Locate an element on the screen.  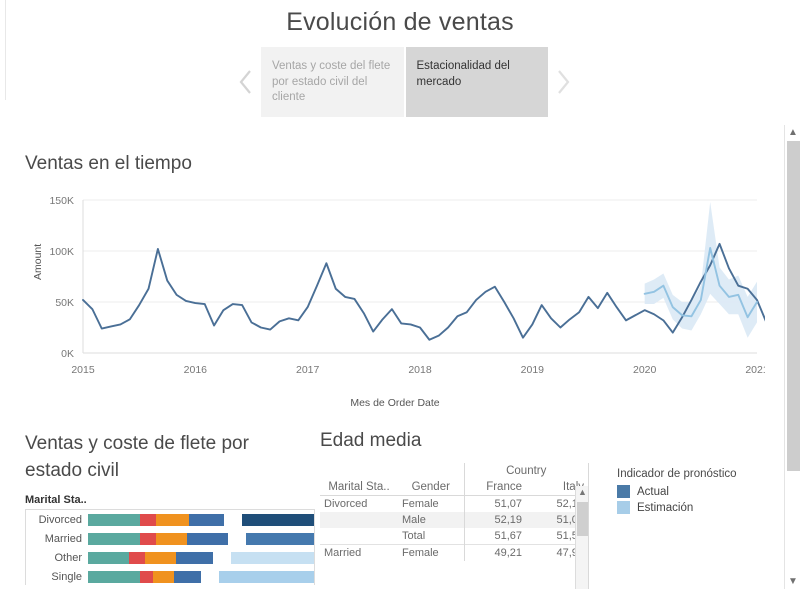
table-row: Married Female 49,21 47,93 is located at coordinates (454, 552).